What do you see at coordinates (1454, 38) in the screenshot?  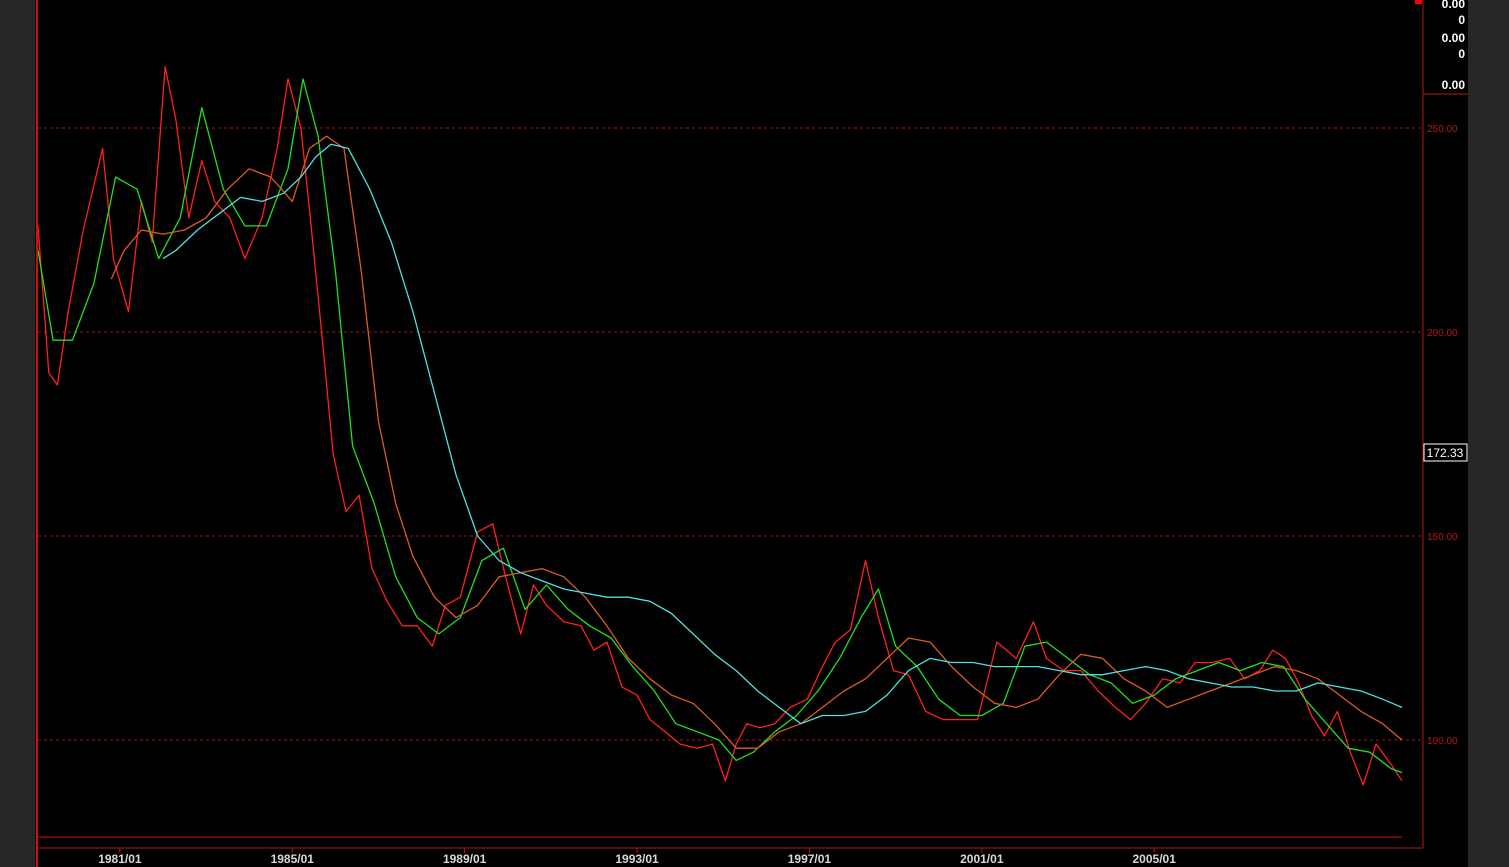 I see `indicator-value-3: 0.00` at bounding box center [1454, 38].